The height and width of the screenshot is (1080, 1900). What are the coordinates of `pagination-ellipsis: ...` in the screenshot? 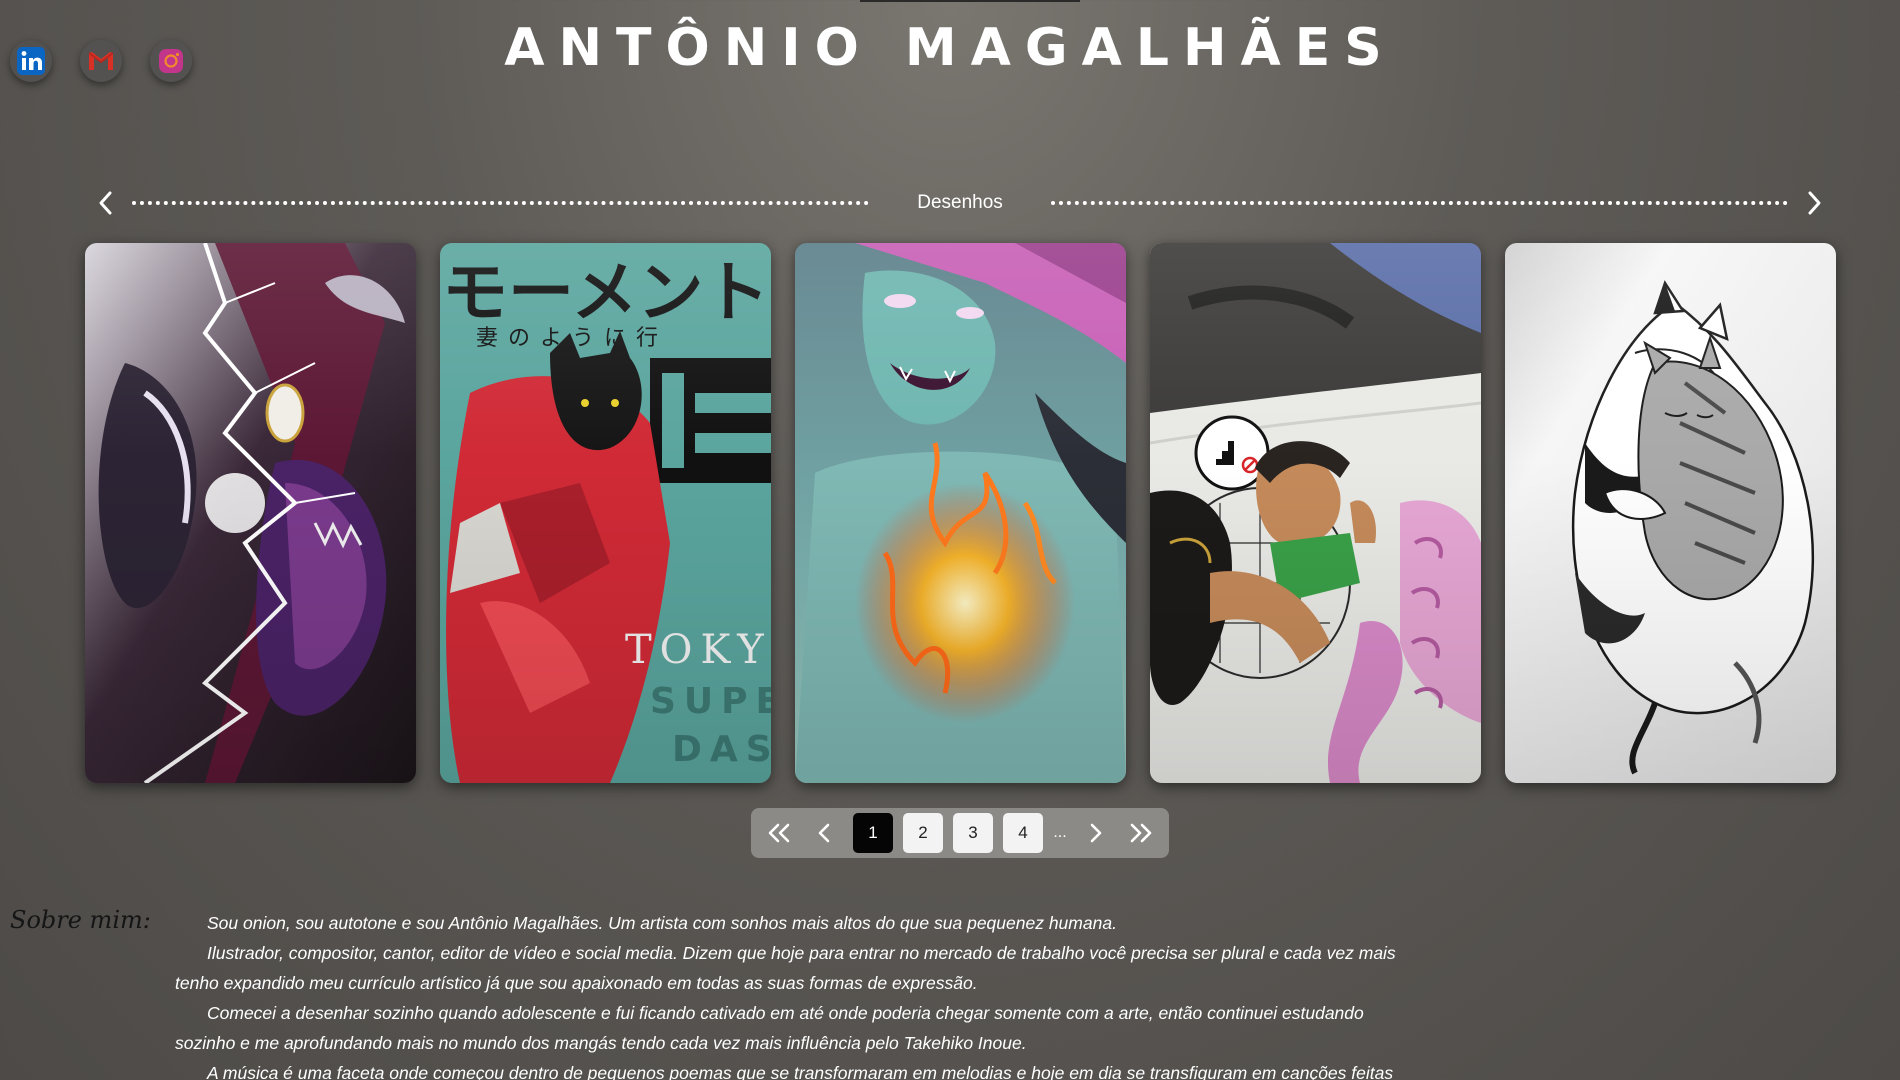 It's located at (1060, 832).